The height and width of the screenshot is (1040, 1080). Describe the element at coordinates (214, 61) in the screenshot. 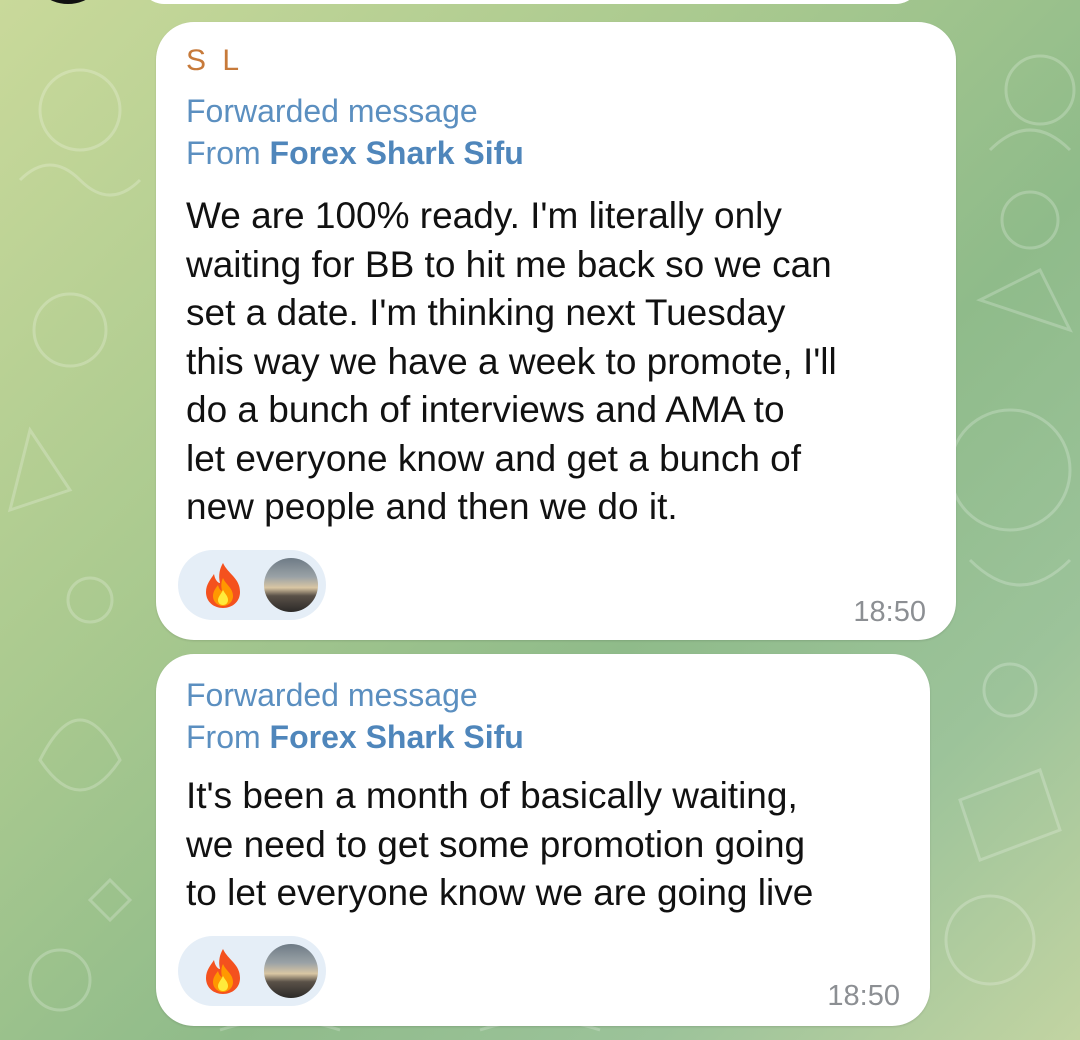

I see `sender-name: S L` at that location.